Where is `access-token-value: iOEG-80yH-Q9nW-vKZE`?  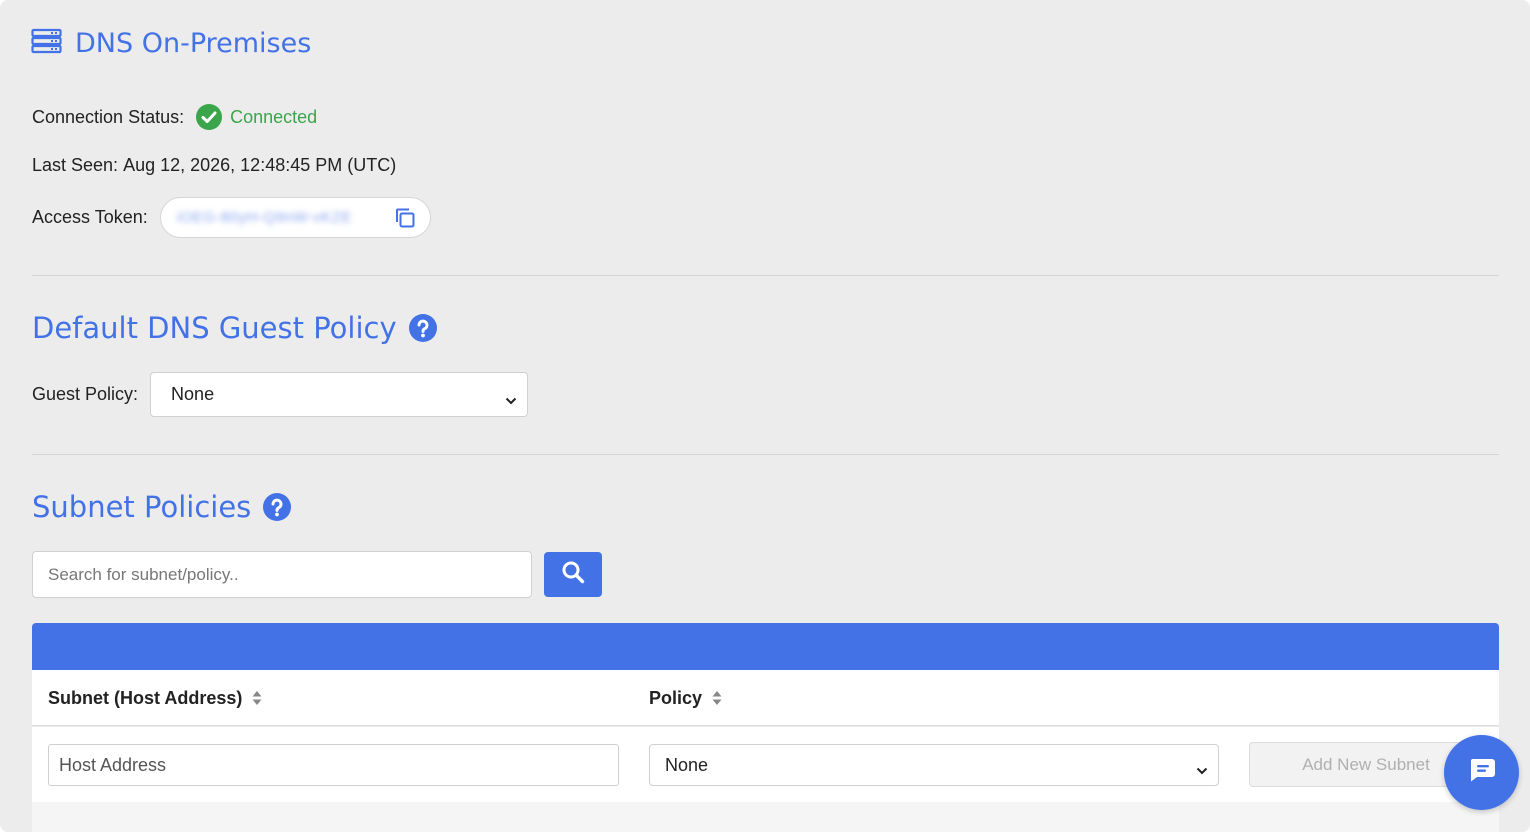
access-token-value: iOEG-80yH-Q9nW-vKZE is located at coordinates (264, 217).